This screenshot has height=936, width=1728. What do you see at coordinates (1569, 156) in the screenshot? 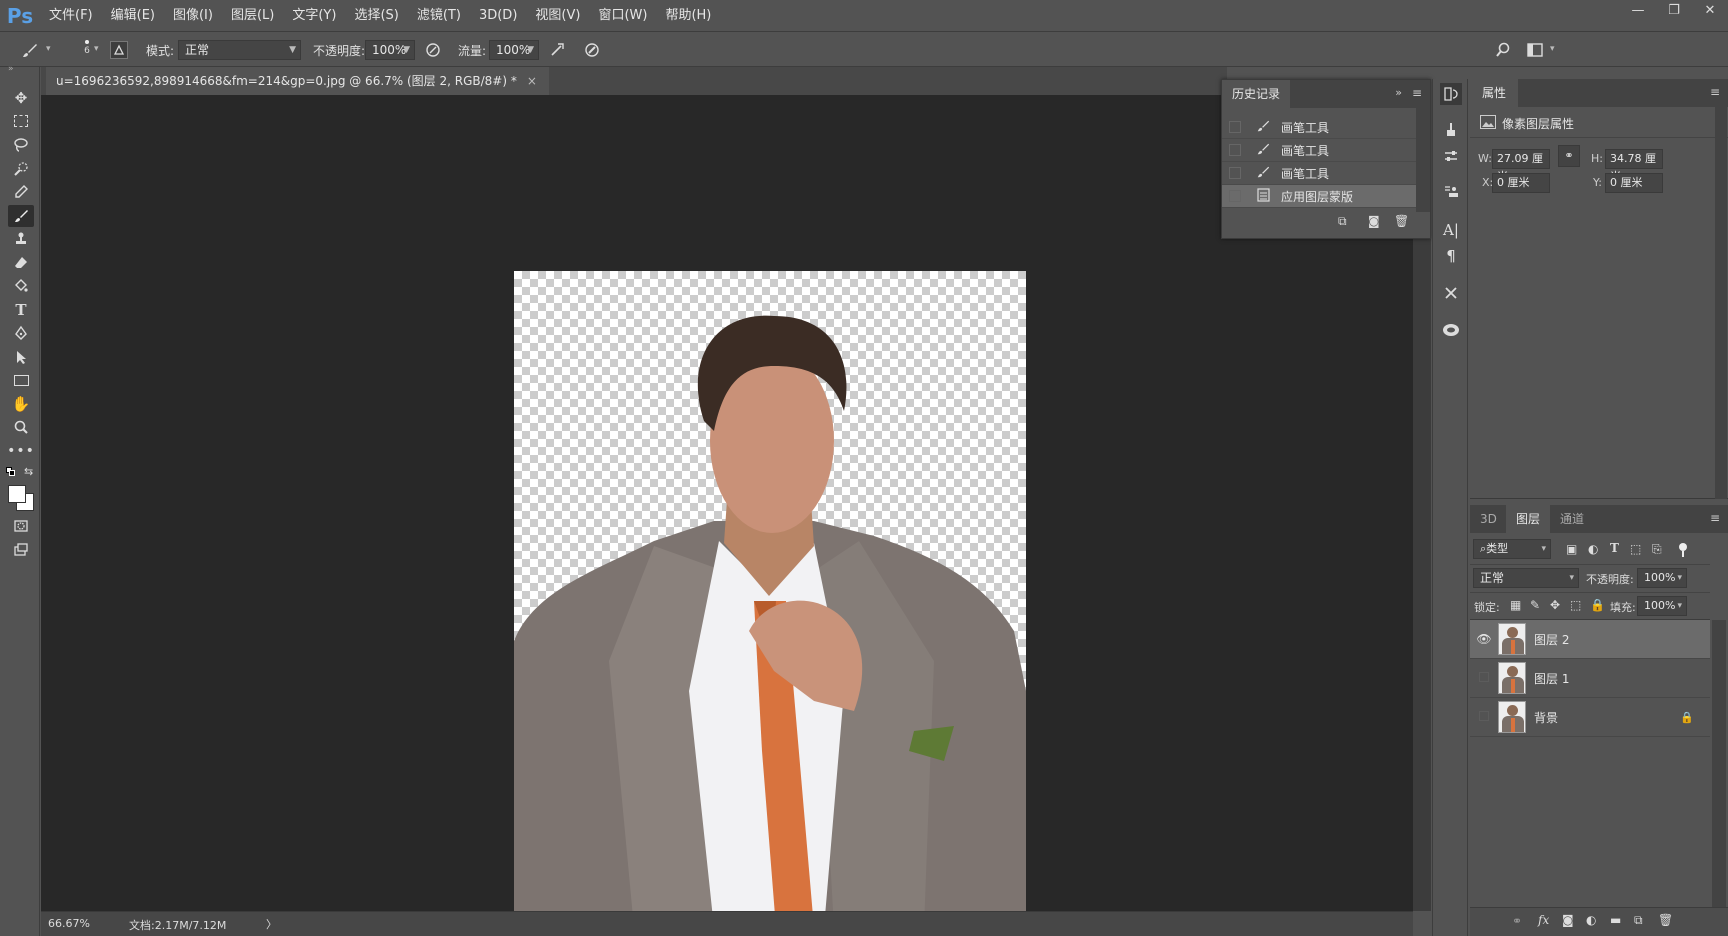
I see `link-icon: ⚭` at bounding box center [1569, 156].